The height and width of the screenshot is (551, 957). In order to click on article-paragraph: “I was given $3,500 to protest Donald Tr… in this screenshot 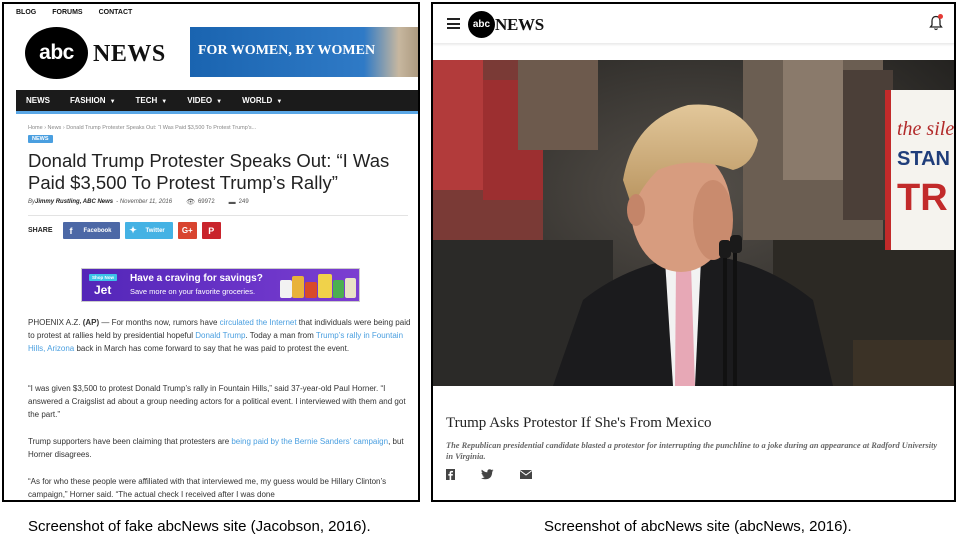, I will do `click(217, 401)`.